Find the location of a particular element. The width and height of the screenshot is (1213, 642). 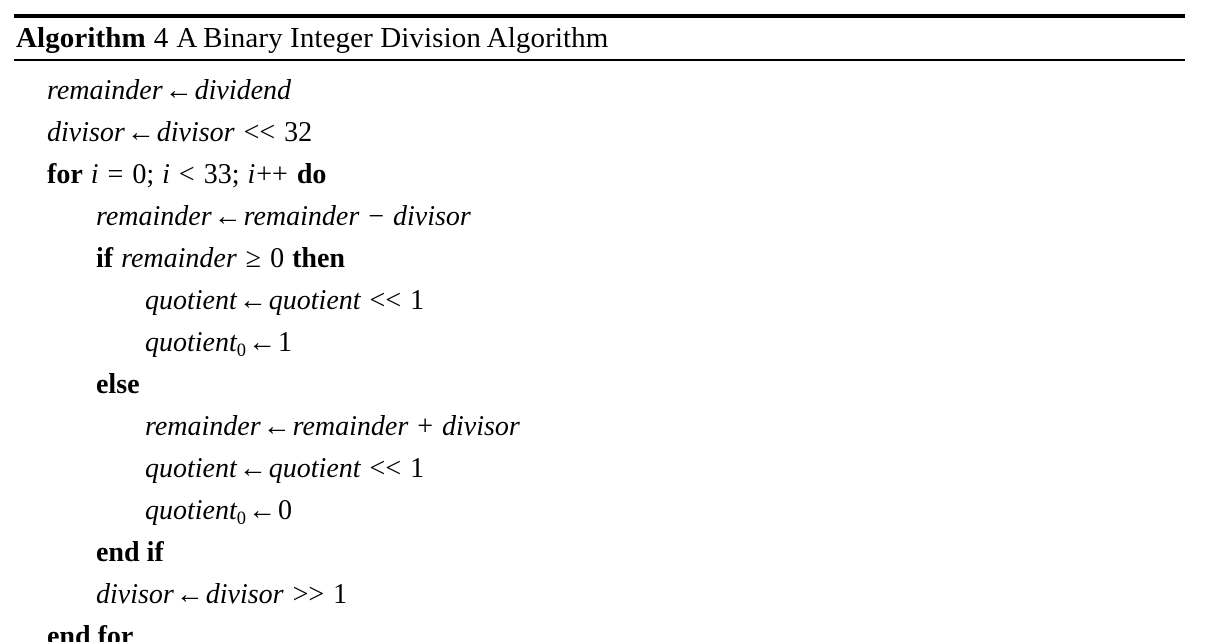

keyword-if: if is located at coordinates (105, 258).